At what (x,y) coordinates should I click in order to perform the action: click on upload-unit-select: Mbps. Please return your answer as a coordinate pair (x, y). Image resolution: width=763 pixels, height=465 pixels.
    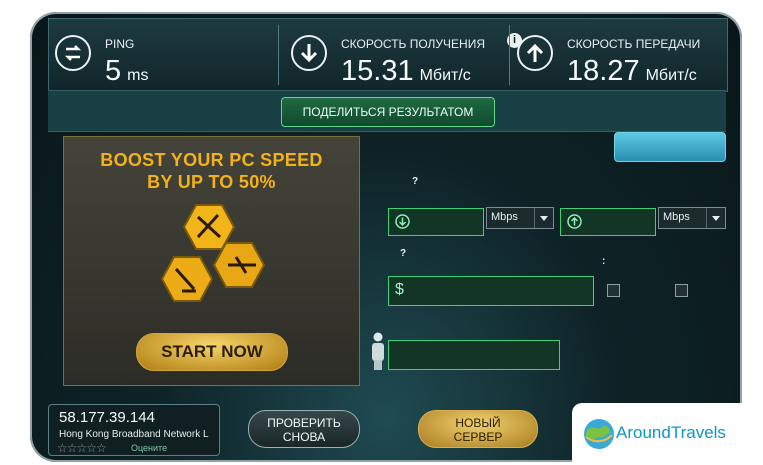
    Looking at the image, I should click on (692, 218).